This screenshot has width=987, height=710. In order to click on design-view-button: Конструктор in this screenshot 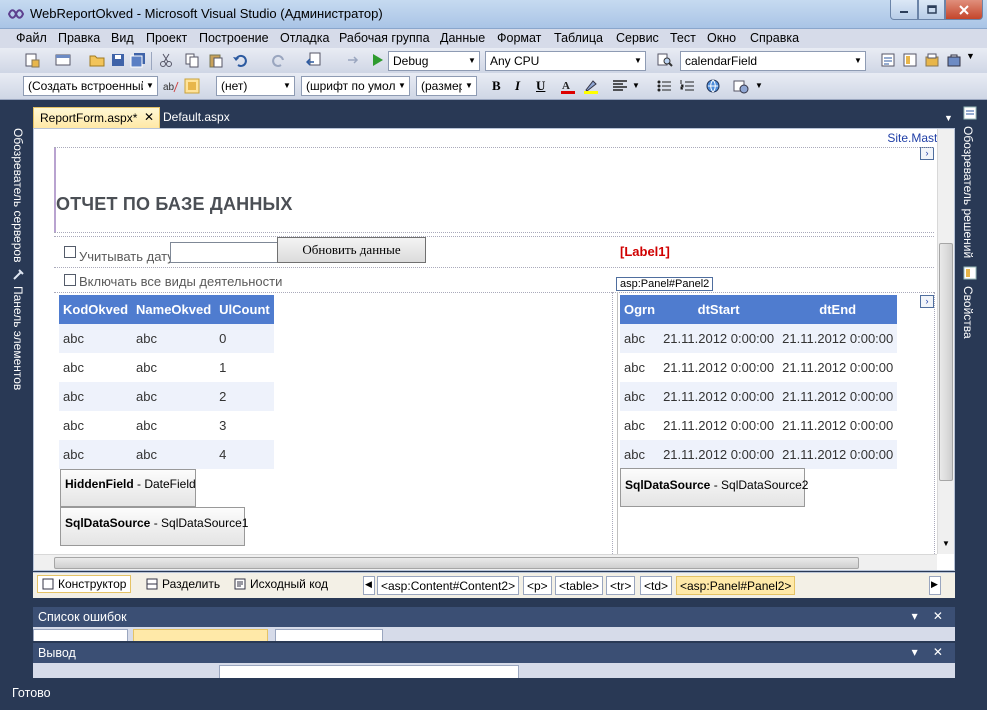, I will do `click(84, 584)`.